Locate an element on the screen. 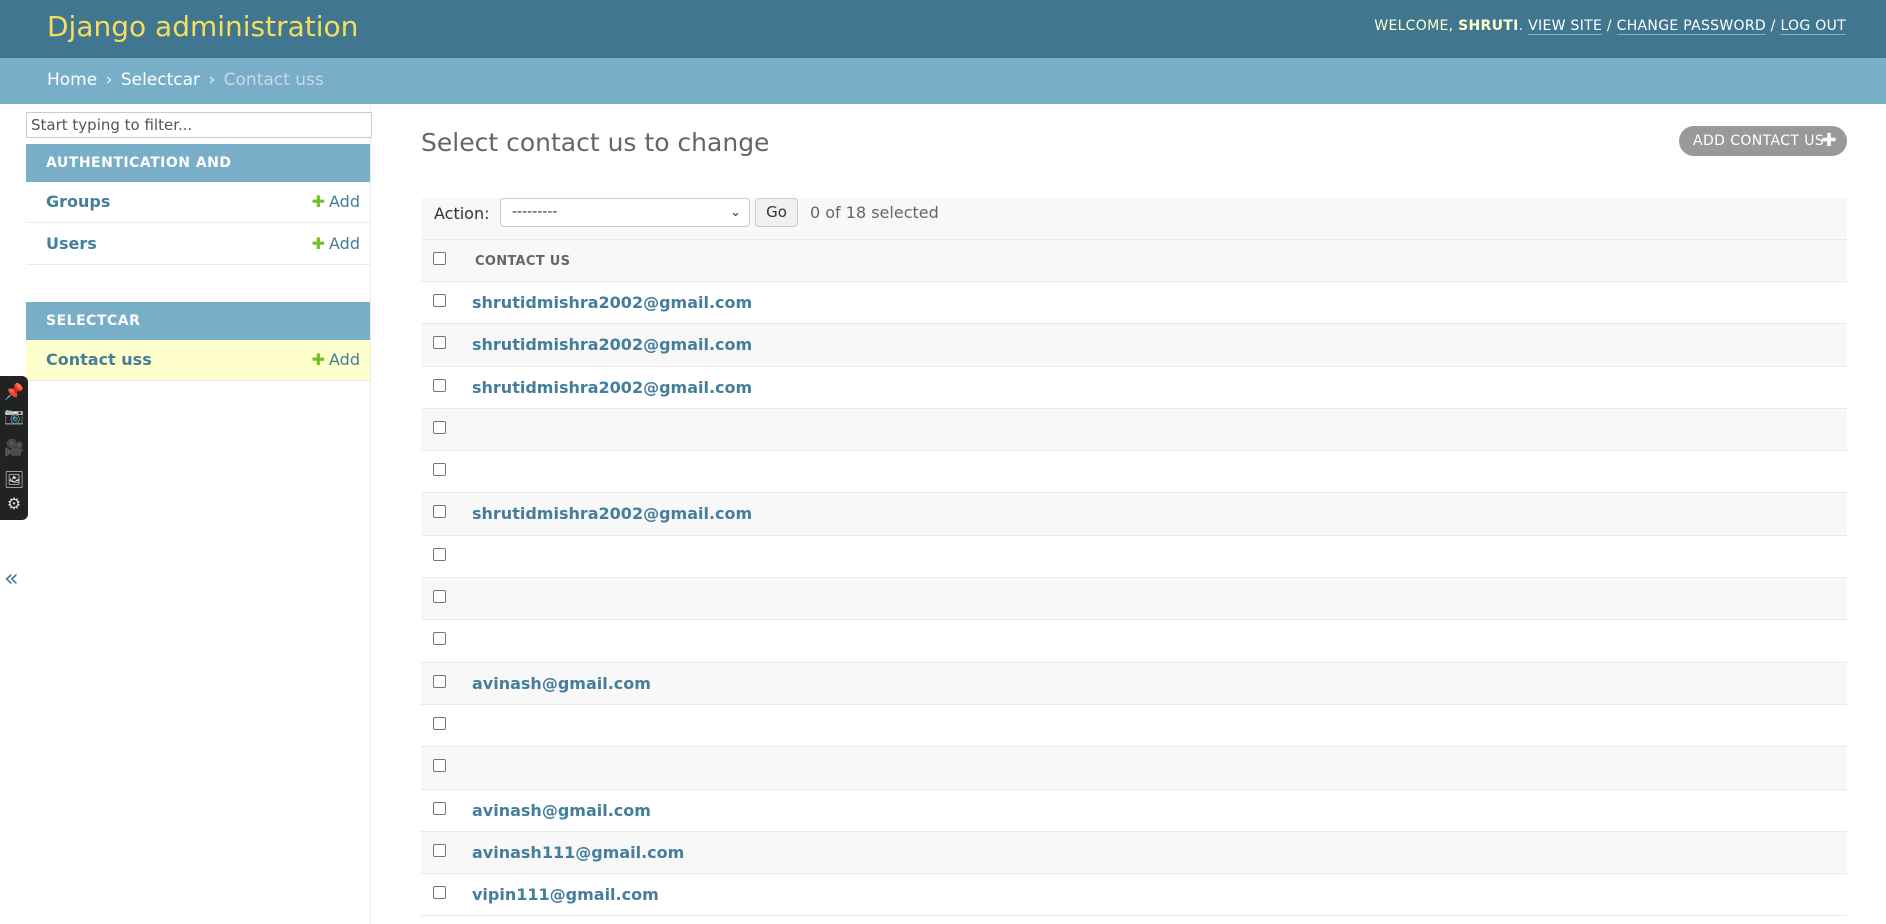  action-select: --------- ⌄ is located at coordinates (625, 212).